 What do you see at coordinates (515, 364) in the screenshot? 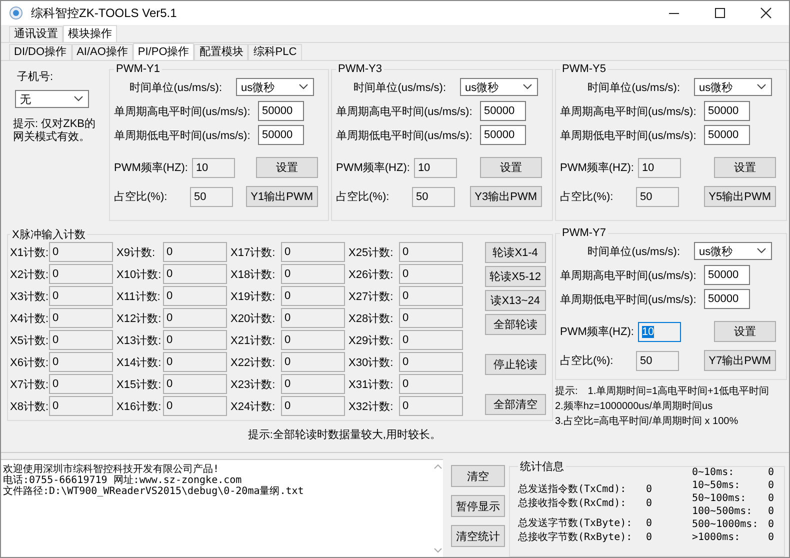
I see `button: 停止轮读` at bounding box center [515, 364].